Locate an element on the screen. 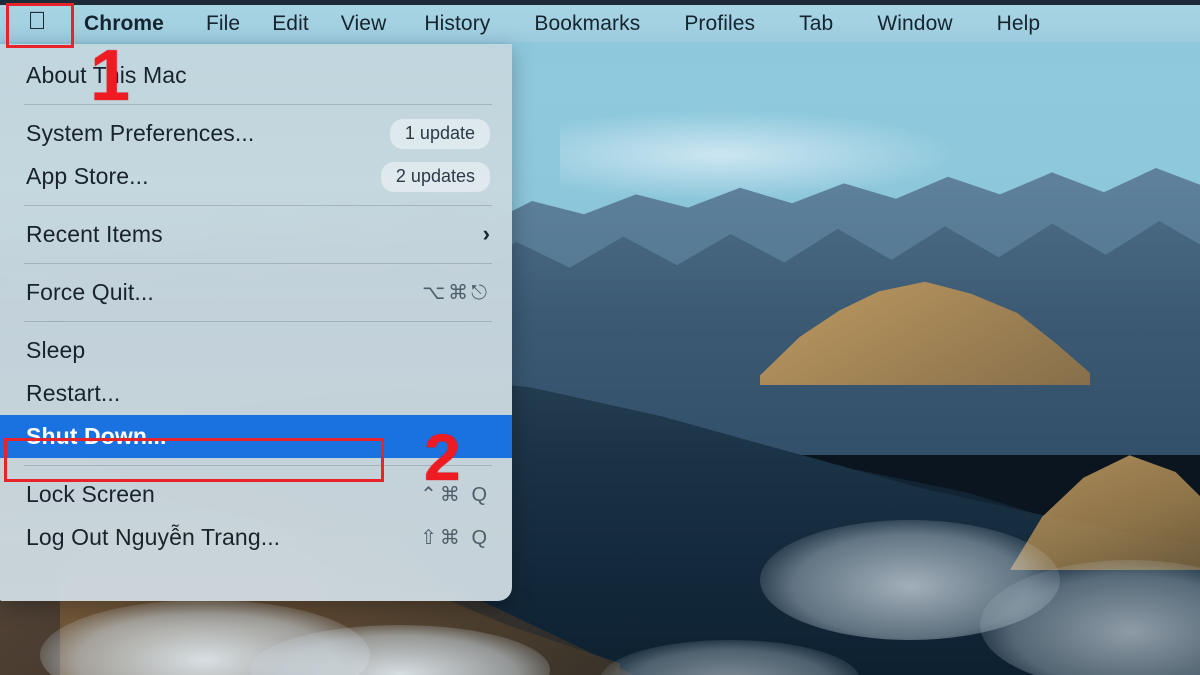 The width and height of the screenshot is (1200, 675). menu-item-label: About This Mac is located at coordinates (106, 75).